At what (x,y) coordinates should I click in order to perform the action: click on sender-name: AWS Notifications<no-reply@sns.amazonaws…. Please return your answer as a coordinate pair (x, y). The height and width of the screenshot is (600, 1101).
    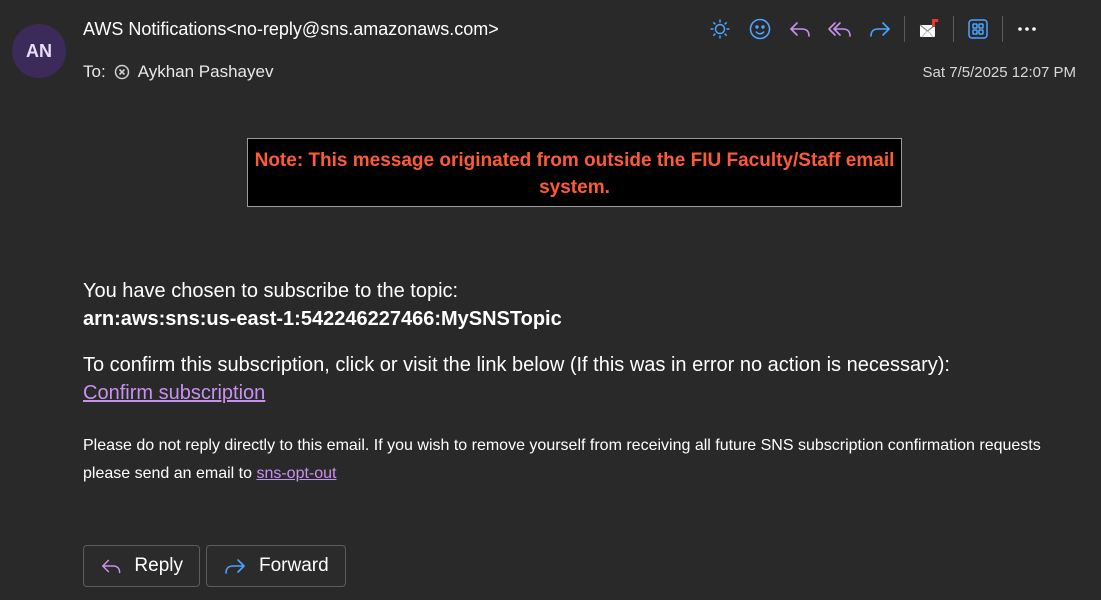
    Looking at the image, I should click on (291, 29).